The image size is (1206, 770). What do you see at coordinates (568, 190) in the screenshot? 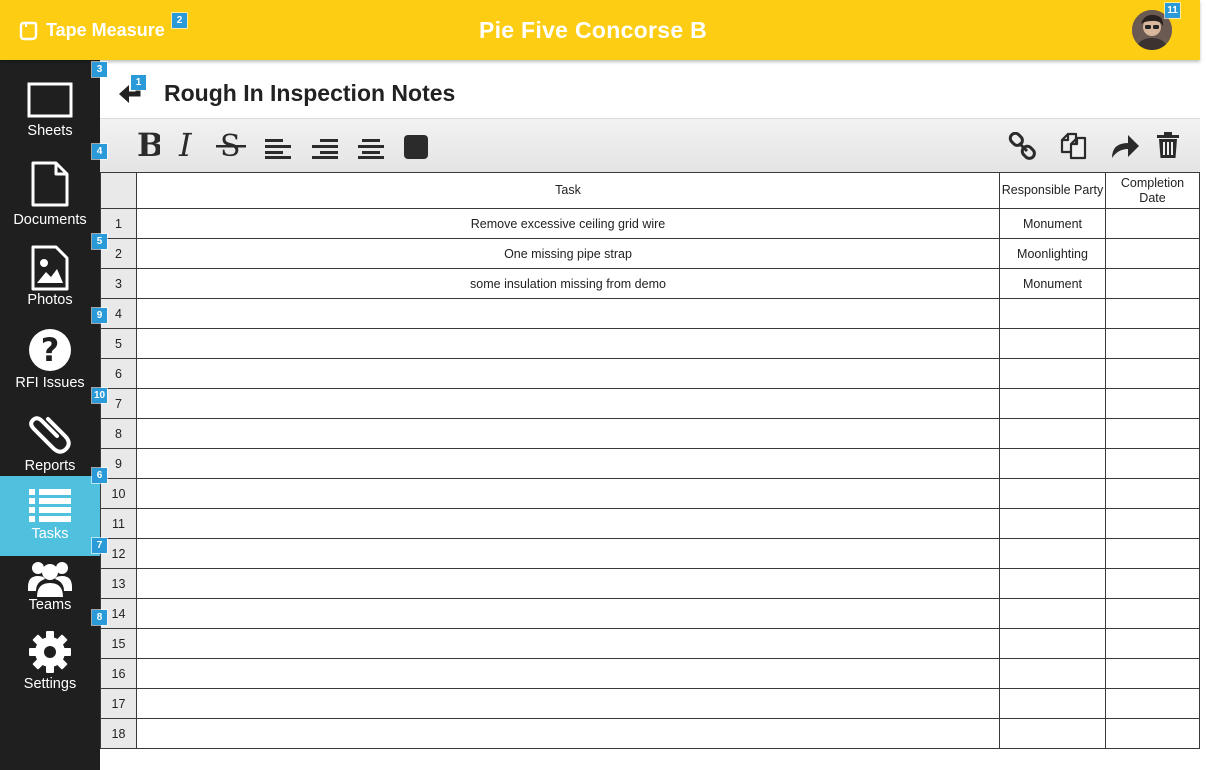
I see `column-header-task: Task` at bounding box center [568, 190].